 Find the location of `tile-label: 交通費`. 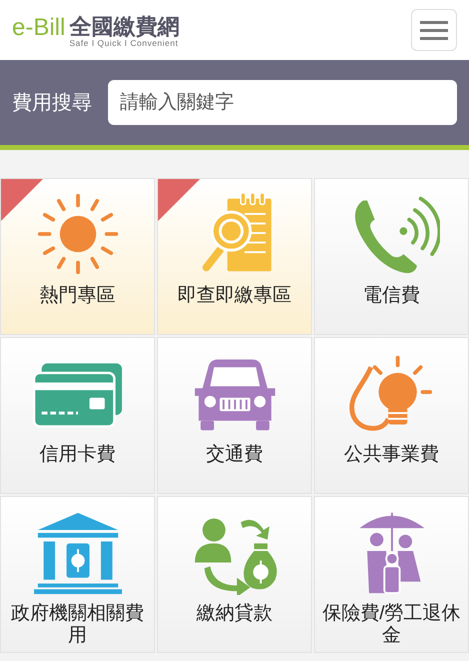

tile-label: 交通費 is located at coordinates (234, 455).